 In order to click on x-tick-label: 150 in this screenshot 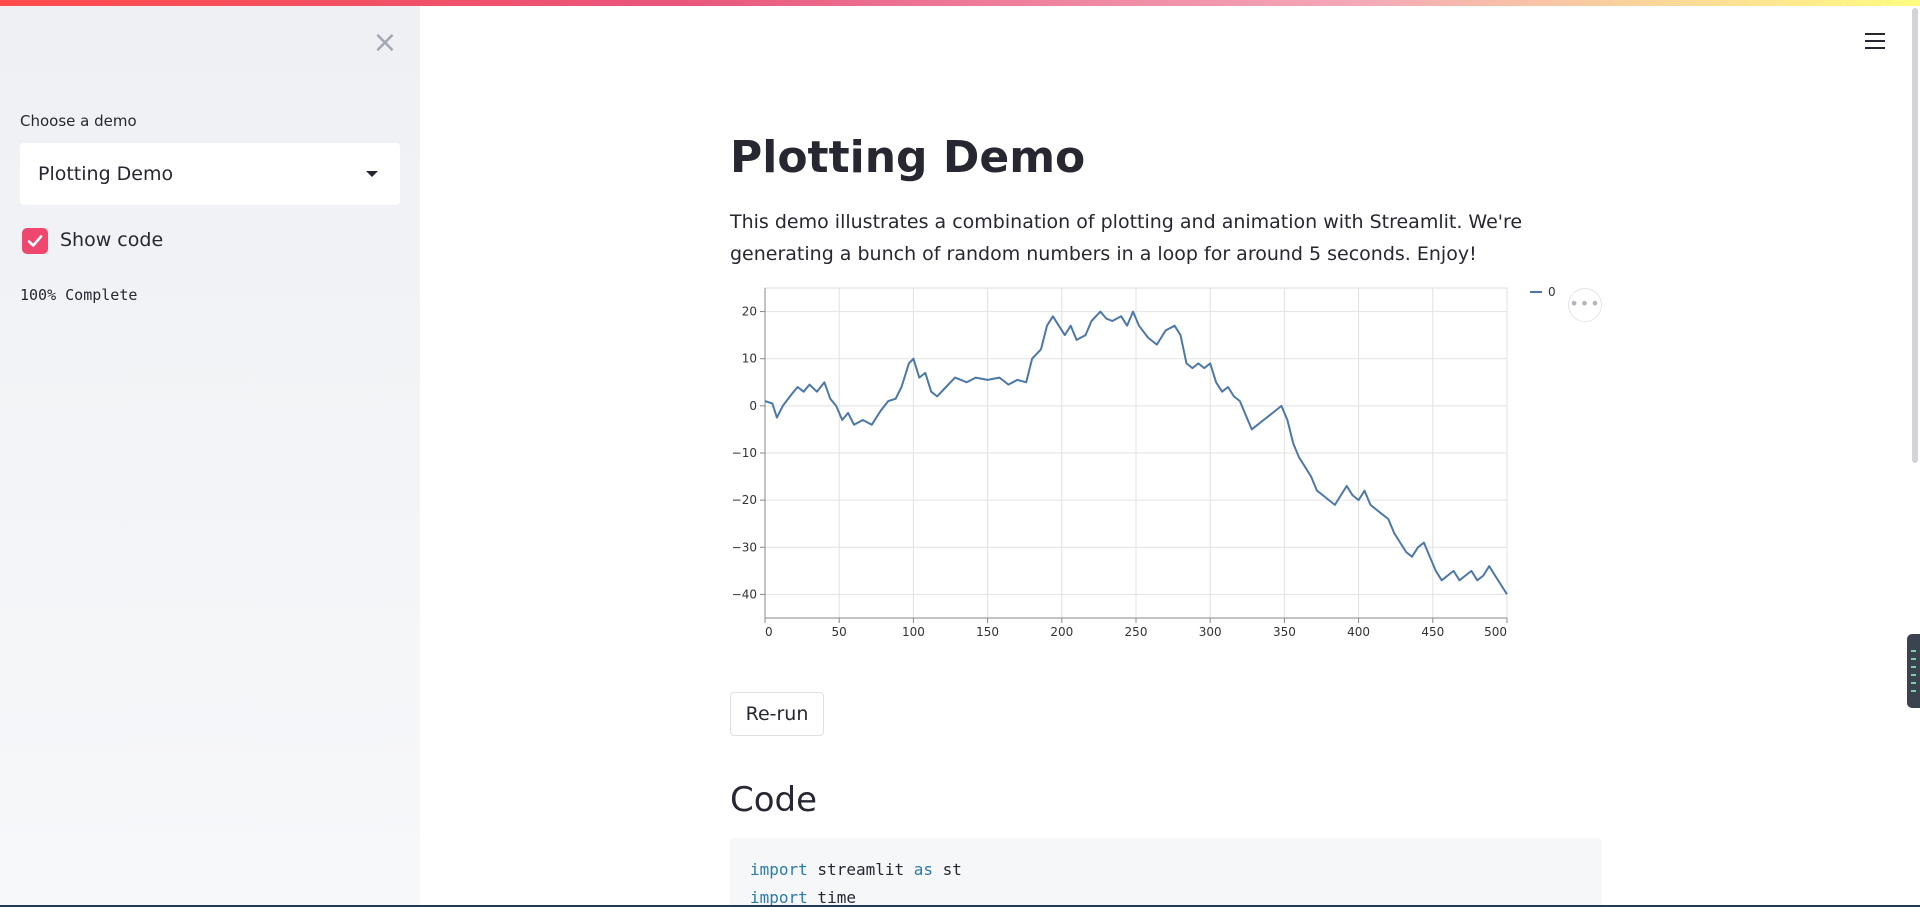, I will do `click(987, 632)`.